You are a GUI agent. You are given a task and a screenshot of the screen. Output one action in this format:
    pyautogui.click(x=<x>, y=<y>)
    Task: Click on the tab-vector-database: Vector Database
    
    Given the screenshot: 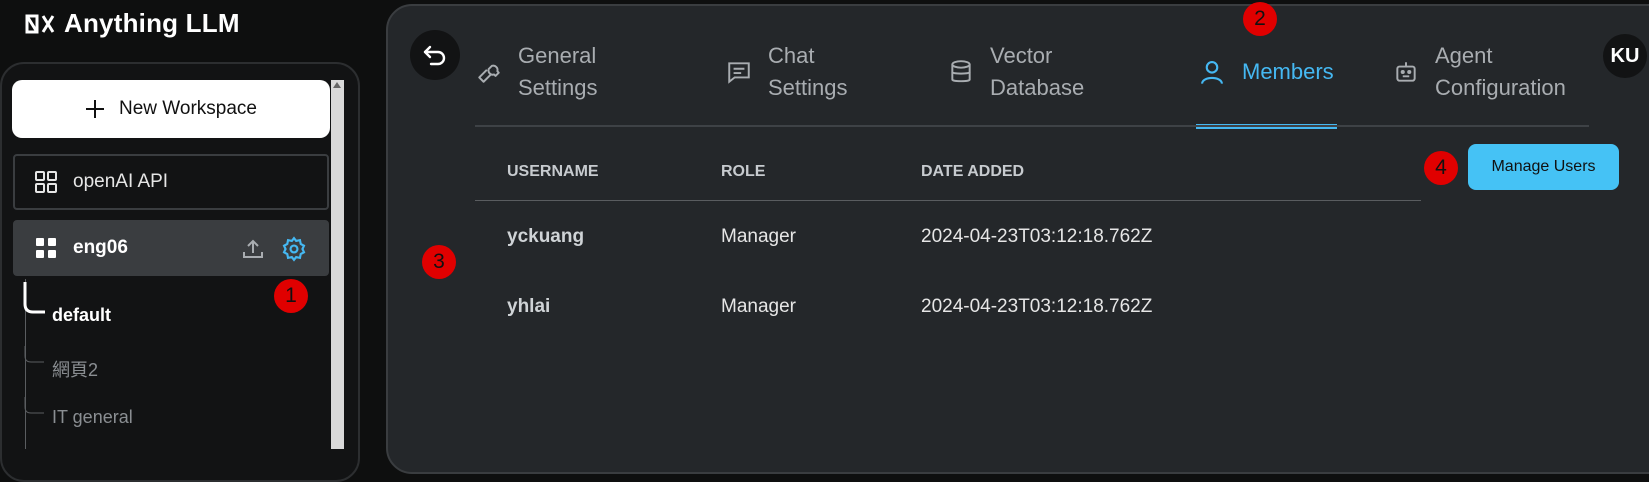 What is the action you would take?
    pyautogui.click(x=1016, y=72)
    